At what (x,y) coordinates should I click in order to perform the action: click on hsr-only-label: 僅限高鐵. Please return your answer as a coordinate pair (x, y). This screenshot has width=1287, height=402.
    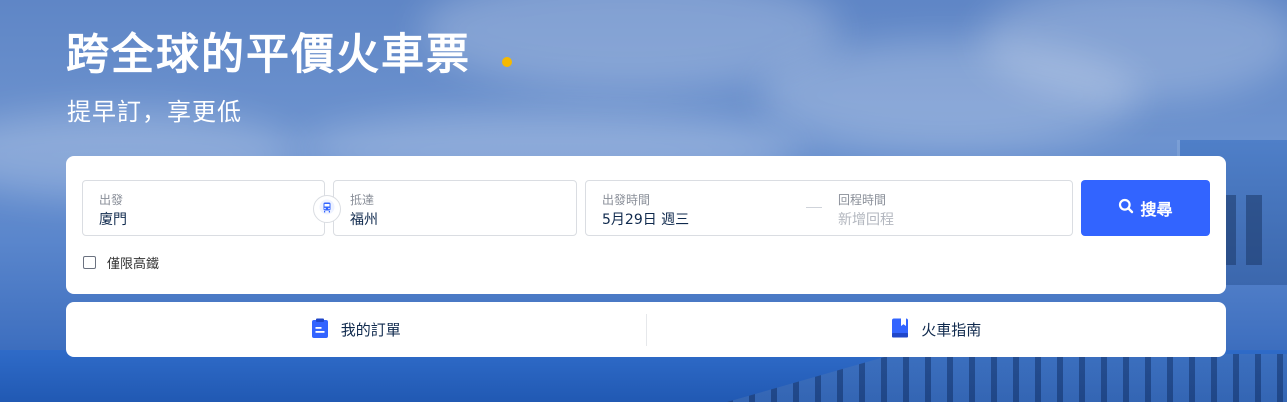
    Looking at the image, I should click on (133, 264).